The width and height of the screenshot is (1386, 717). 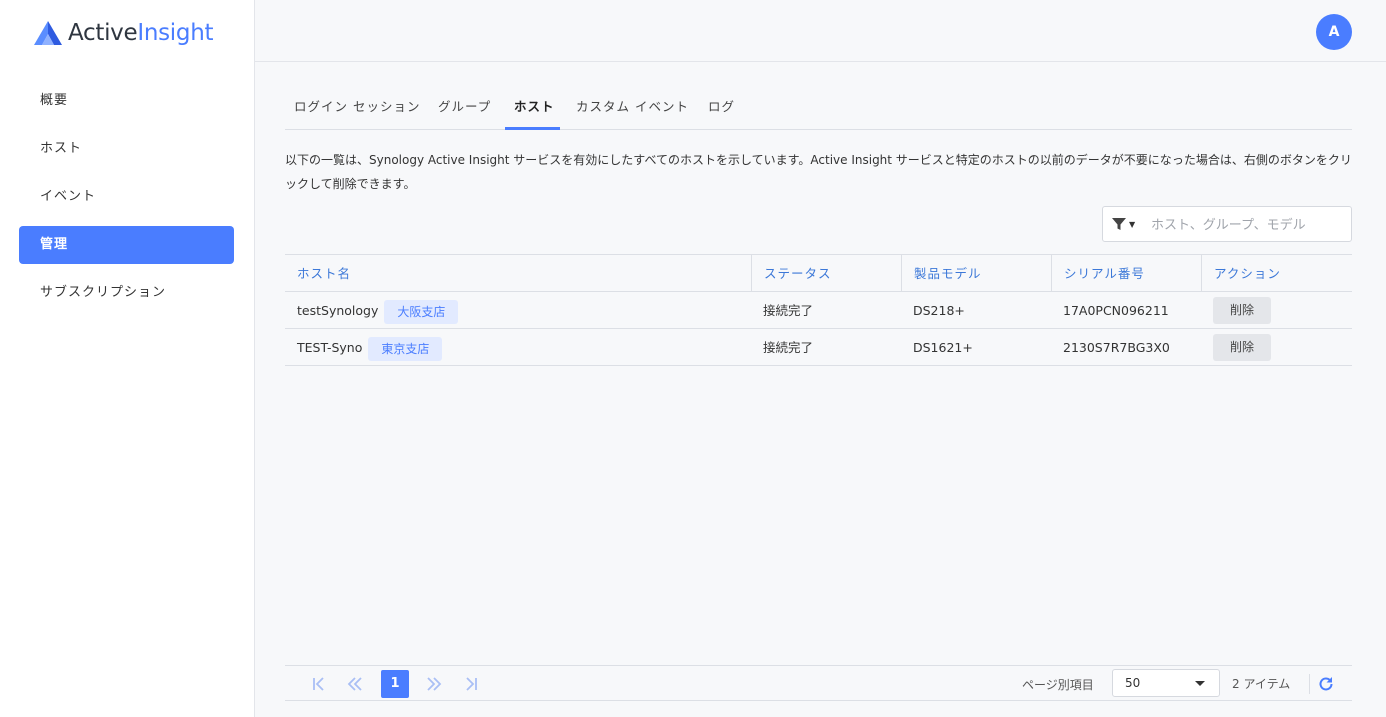 What do you see at coordinates (534, 105) in the screenshot?
I see `tab-hosts: ホスト` at bounding box center [534, 105].